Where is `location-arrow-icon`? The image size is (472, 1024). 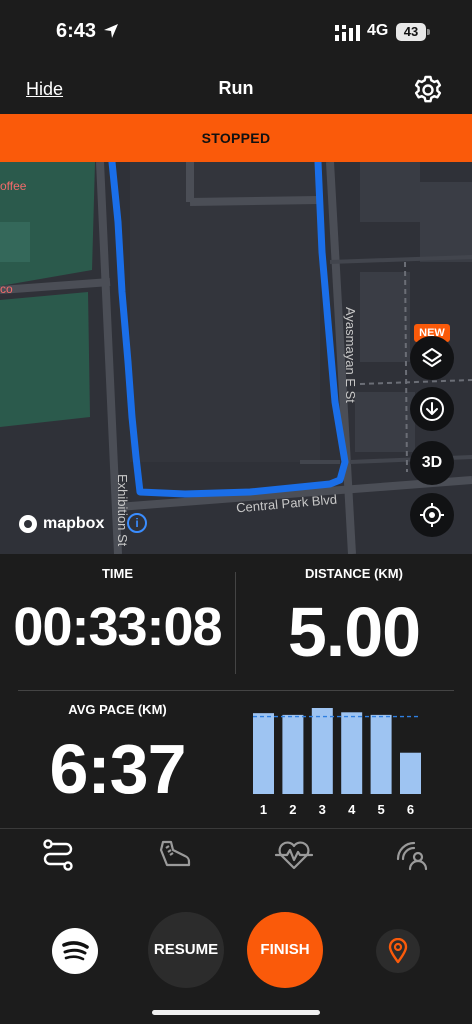 location-arrow-icon is located at coordinates (111, 31).